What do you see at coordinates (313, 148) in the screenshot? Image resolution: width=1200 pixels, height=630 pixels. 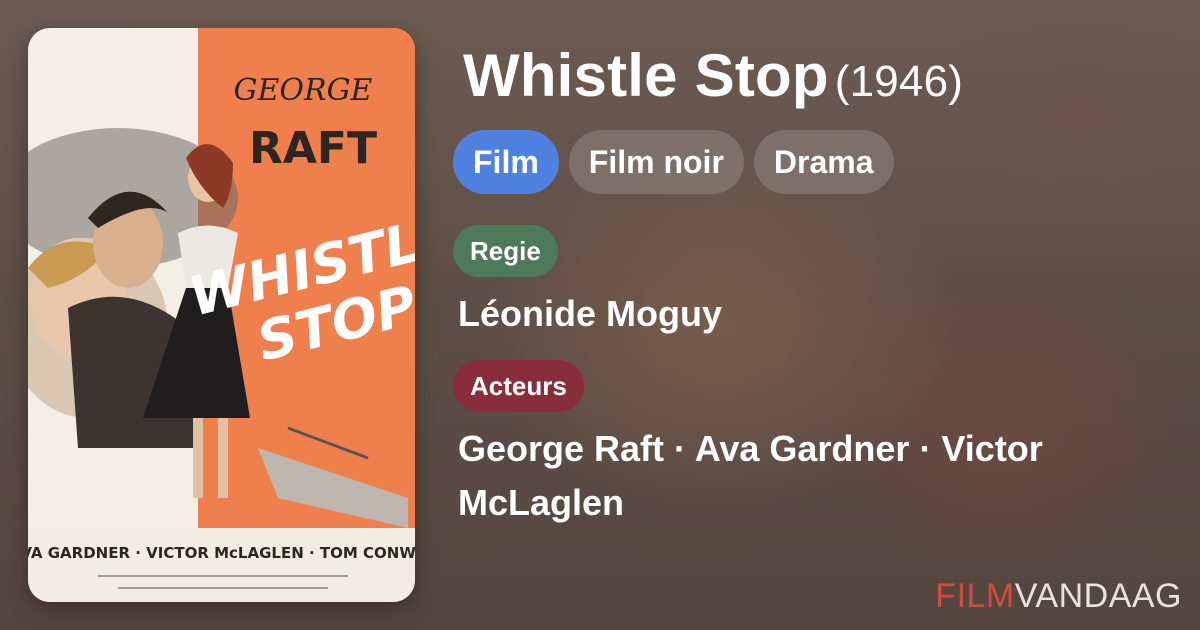 I see `poster-star-name: RAFT` at bounding box center [313, 148].